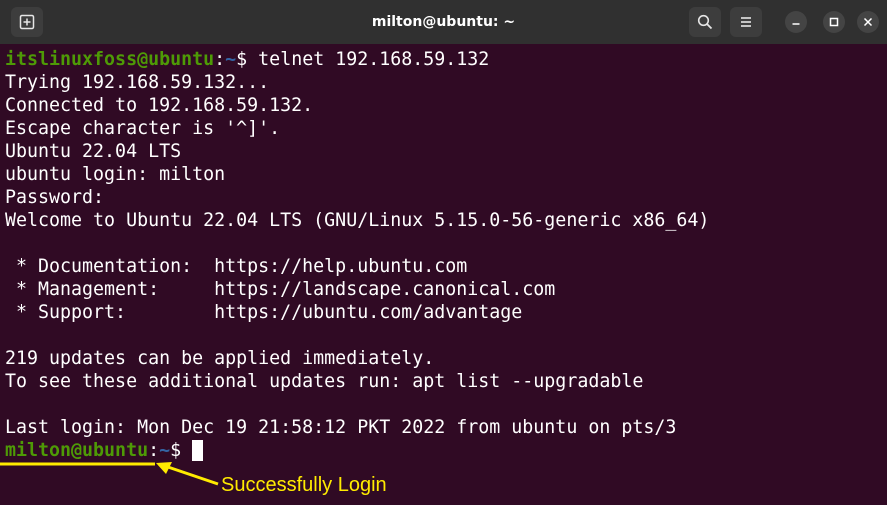  Describe the element at coordinates (109, 474) in the screenshot. I see `annotation-overlay` at that location.